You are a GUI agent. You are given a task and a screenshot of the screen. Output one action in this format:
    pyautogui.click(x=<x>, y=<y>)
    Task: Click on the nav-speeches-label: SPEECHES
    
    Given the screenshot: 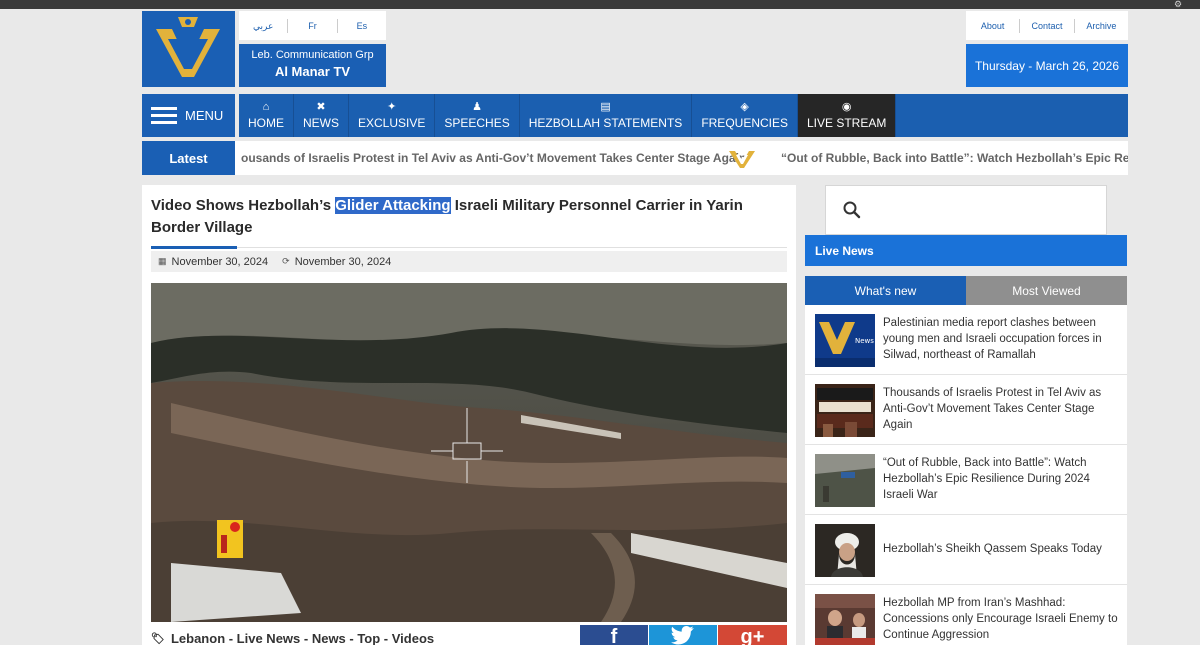 What is the action you would take?
    pyautogui.click(x=477, y=123)
    